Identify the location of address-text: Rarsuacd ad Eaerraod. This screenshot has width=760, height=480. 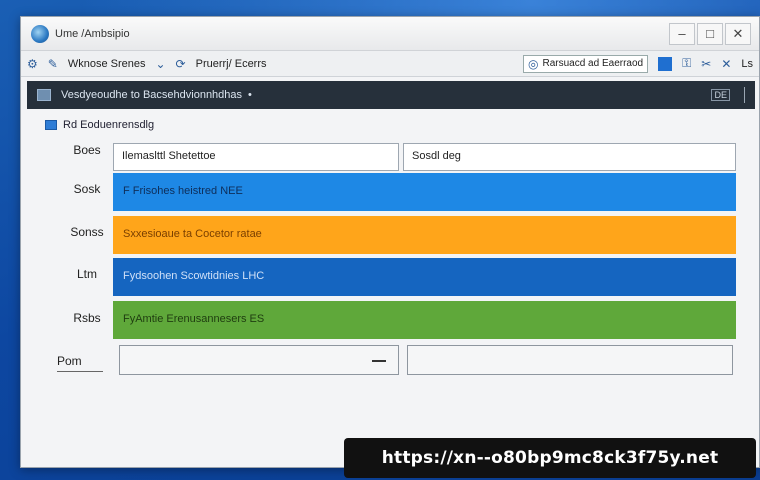
(593, 63).